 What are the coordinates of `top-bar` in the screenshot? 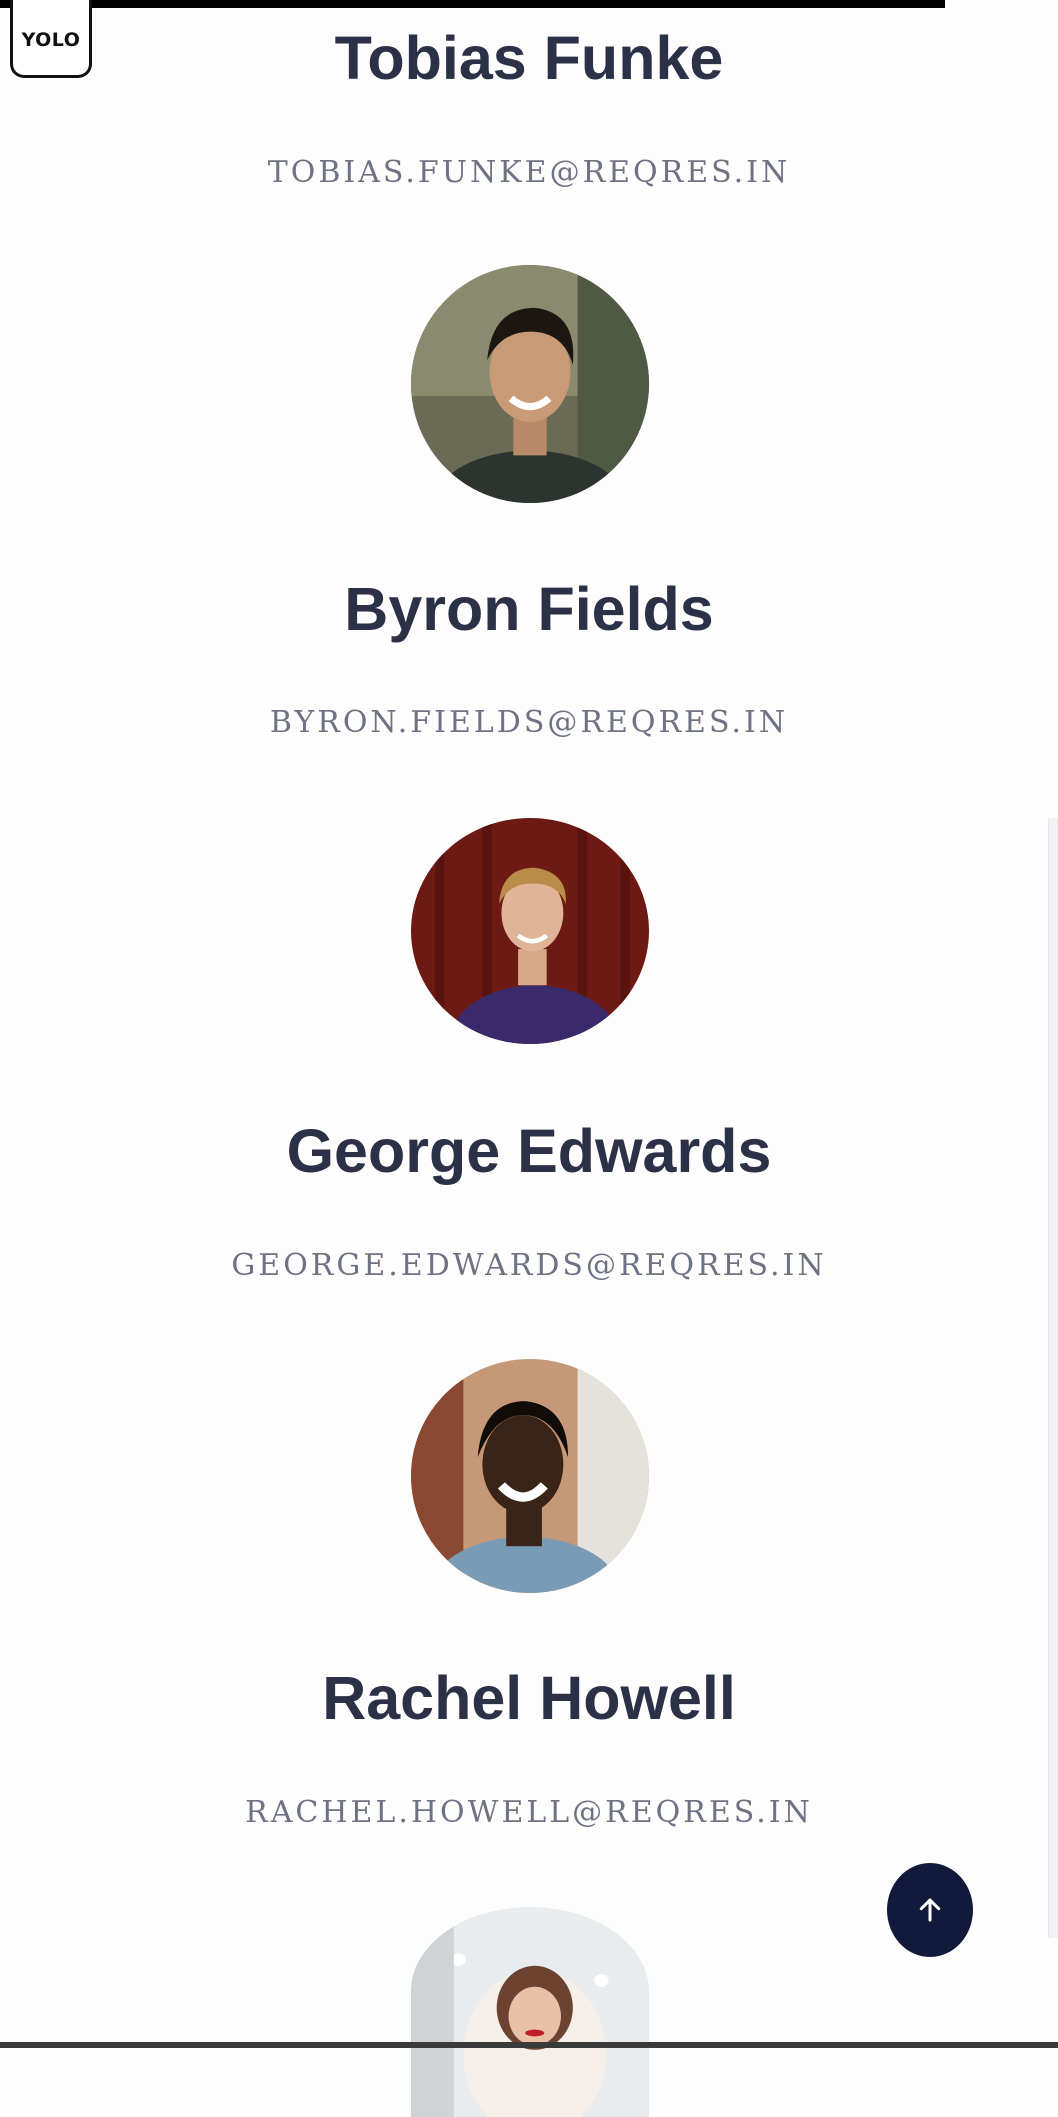 It's located at (472, 4).